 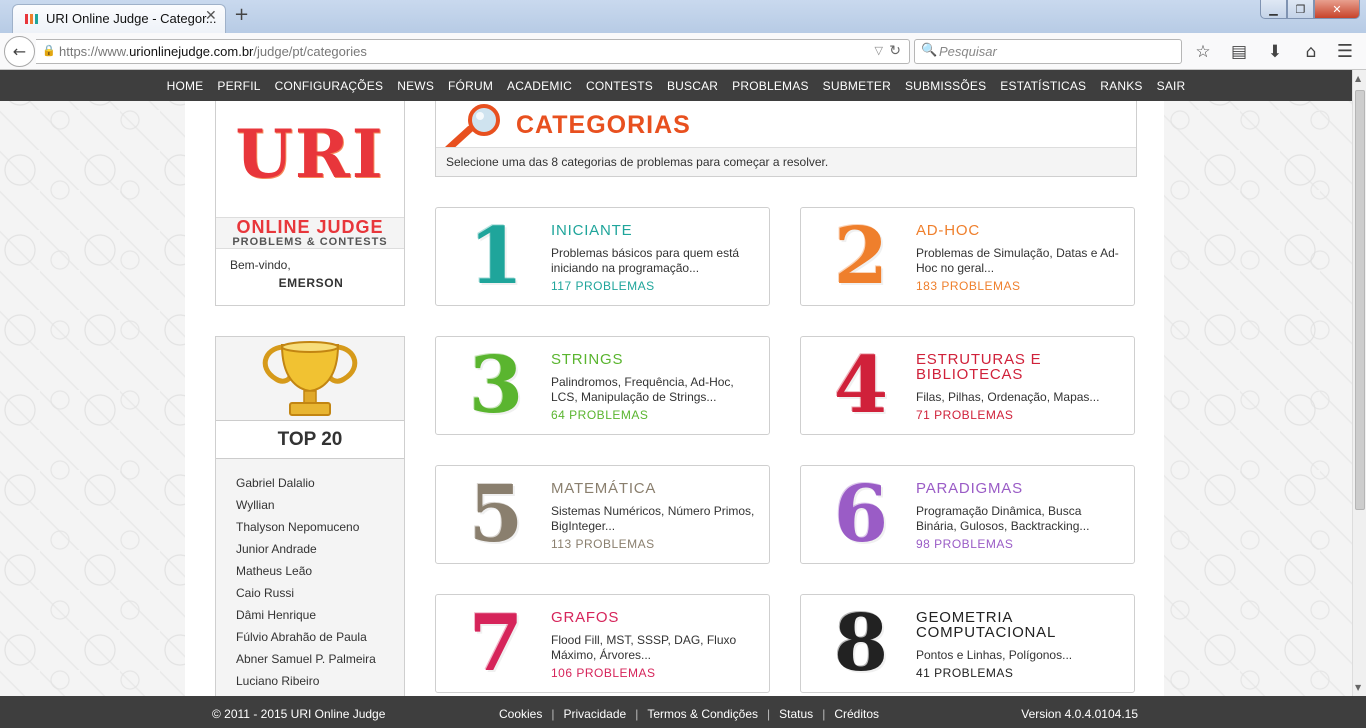 What do you see at coordinates (861, 385) in the screenshot?
I see `category-number: 4` at bounding box center [861, 385].